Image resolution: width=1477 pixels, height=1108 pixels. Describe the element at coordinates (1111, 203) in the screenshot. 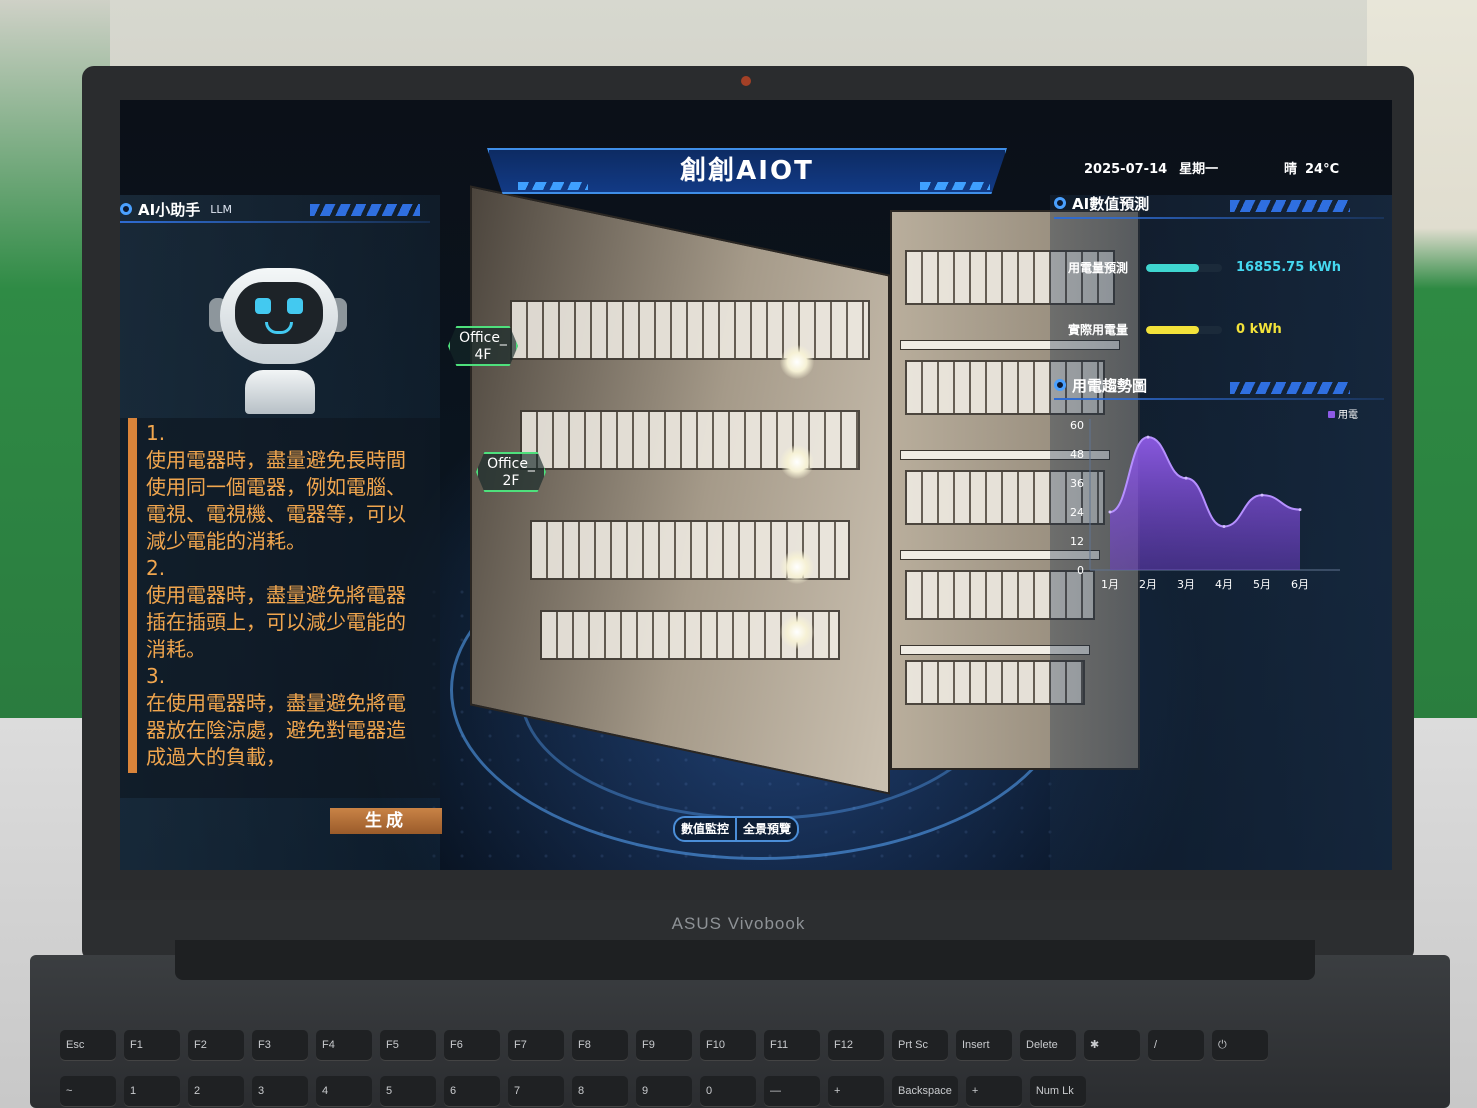

I see `ai-prediction-title: AI數值預測` at that location.